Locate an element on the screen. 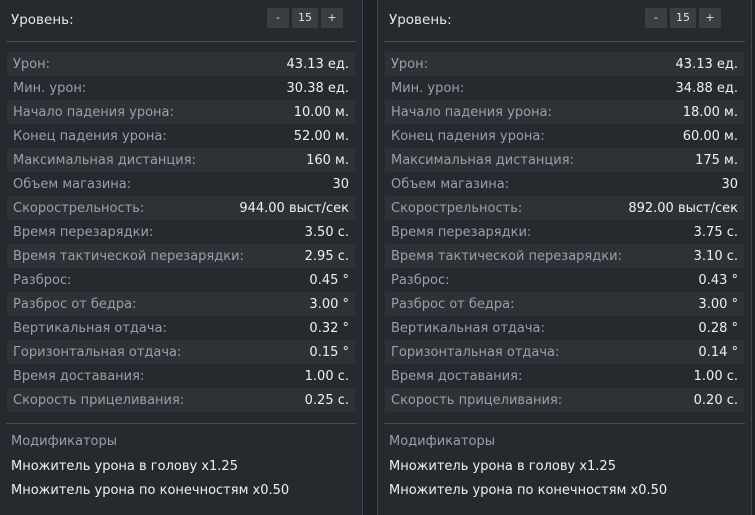 Image resolution: width=755 pixels, height=515 pixels. stat-value: 10.00 м. is located at coordinates (321, 112).